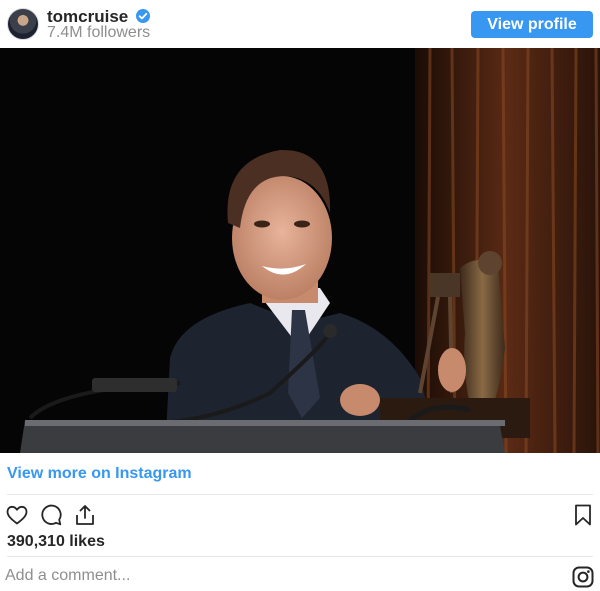  Describe the element at coordinates (583, 515) in the screenshot. I see `bookmark-icon` at that location.